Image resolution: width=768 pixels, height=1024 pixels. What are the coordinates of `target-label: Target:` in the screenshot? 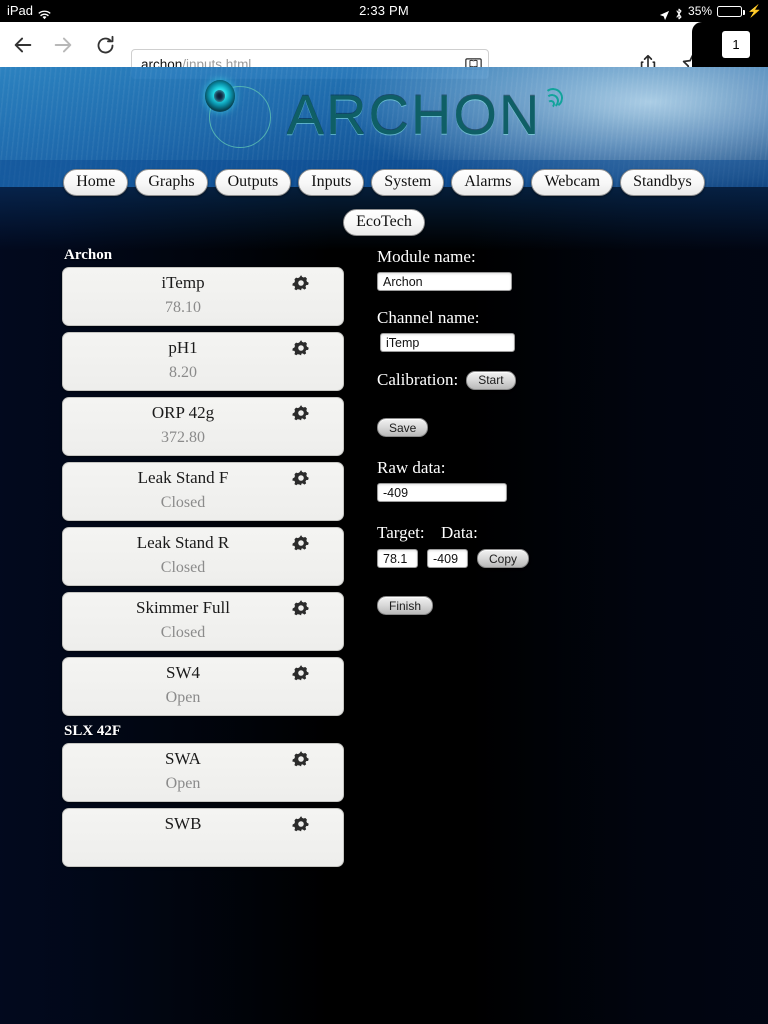 It's located at (401, 532).